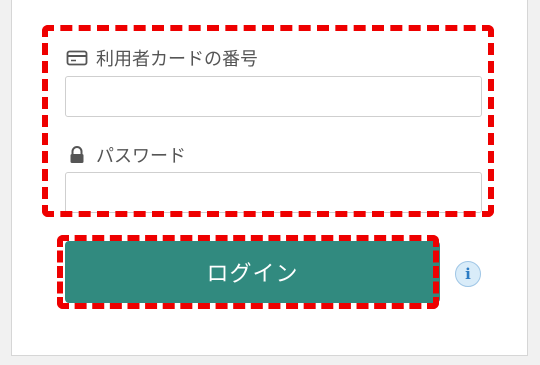 The image size is (540, 365). I want to click on password-label-row: パスワード, so click(126, 155).